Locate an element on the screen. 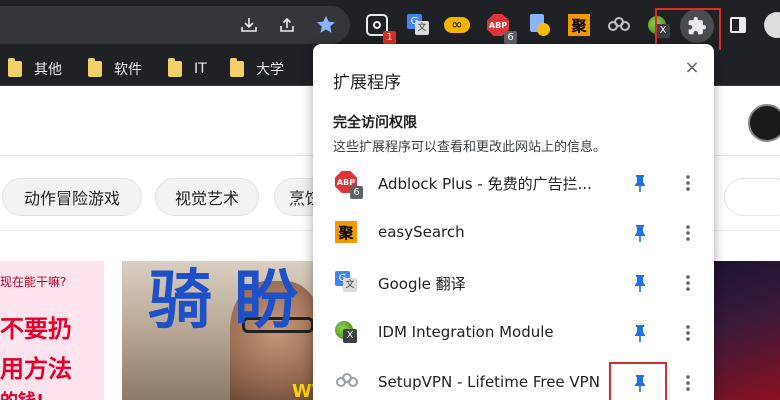 The image size is (780, 400). chip-scroll-button is located at coordinates (752, 197).